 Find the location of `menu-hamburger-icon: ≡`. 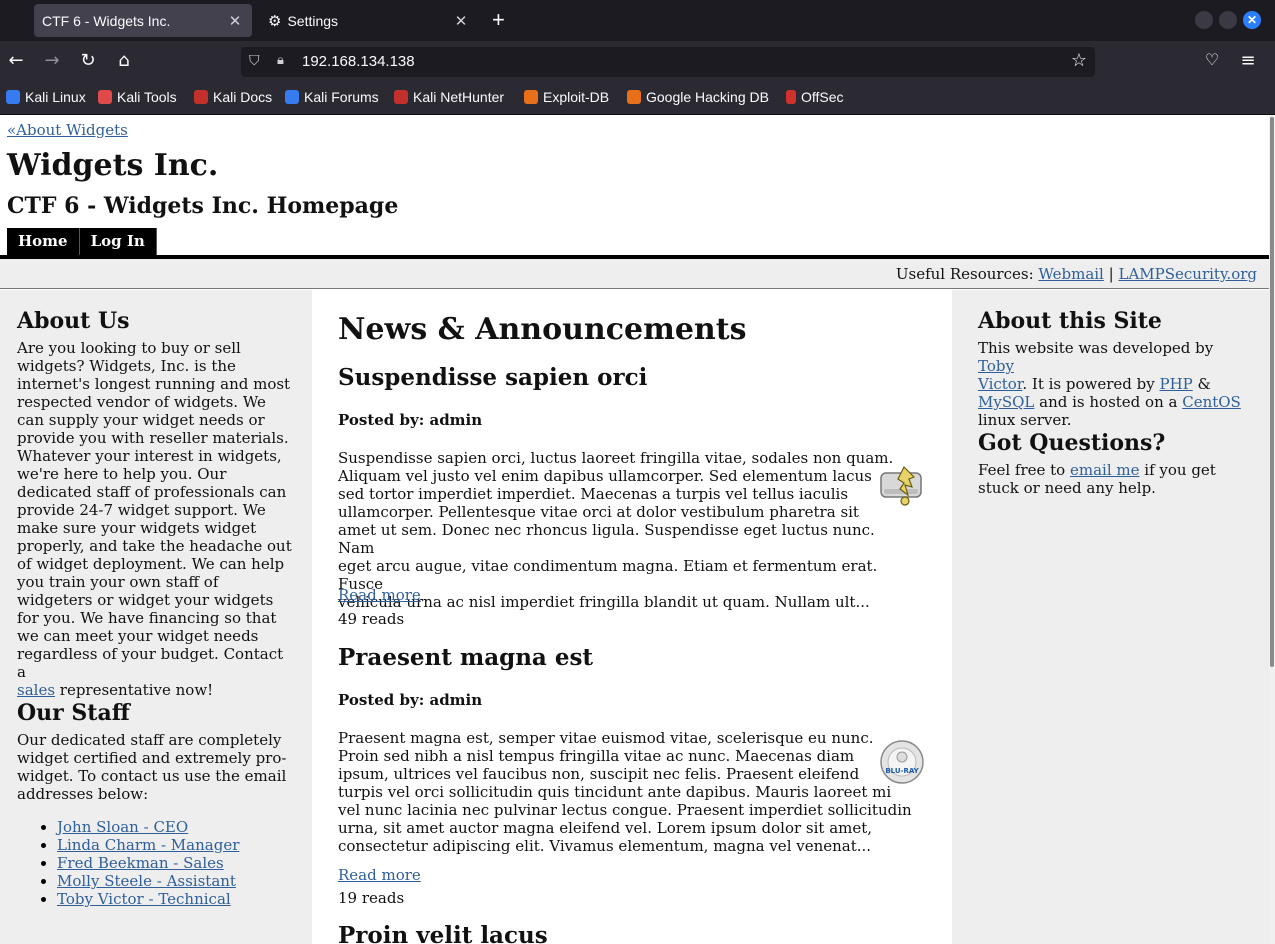

menu-hamburger-icon: ≡ is located at coordinates (1248, 60).